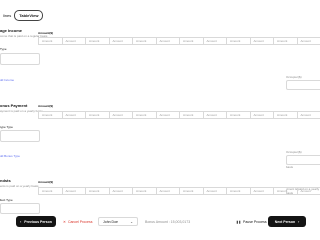 This screenshot has width=320, height=240. I want to click on field-label-bonus-type: type Type, so click(6, 127).